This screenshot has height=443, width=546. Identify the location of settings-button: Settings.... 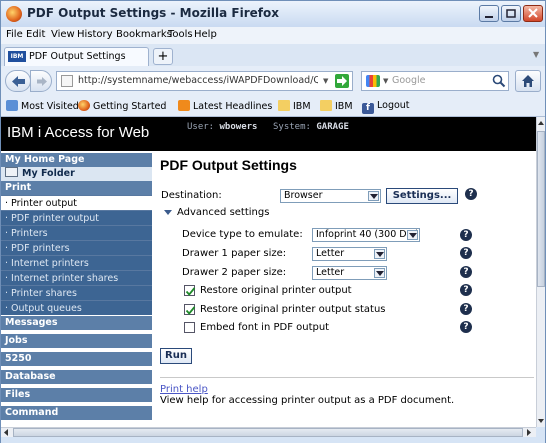
(422, 196).